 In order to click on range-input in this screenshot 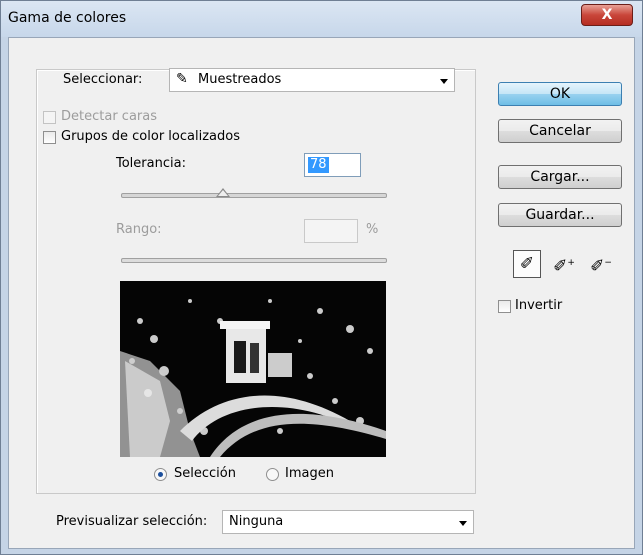, I will do `click(331, 231)`.